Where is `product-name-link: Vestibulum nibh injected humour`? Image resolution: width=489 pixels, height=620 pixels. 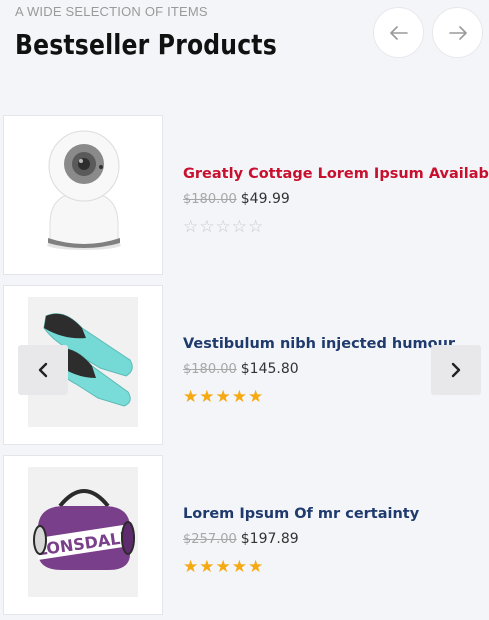 product-name-link: Vestibulum nibh injected humour is located at coordinates (319, 344).